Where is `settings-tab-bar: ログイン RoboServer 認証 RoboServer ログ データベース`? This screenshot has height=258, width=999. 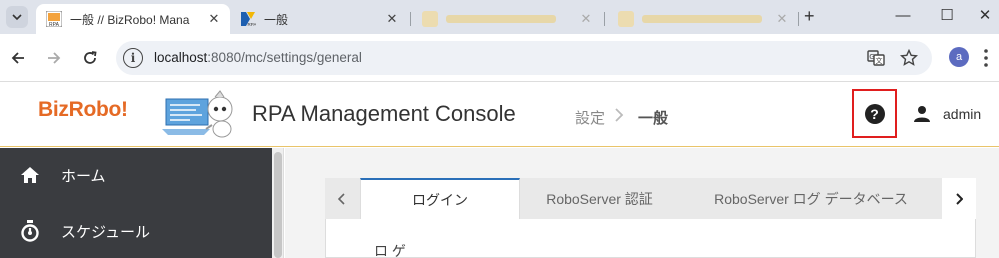
settings-tab-bar: ログイン RoboServer 認証 RoboServer ログ データベース is located at coordinates (650, 198).